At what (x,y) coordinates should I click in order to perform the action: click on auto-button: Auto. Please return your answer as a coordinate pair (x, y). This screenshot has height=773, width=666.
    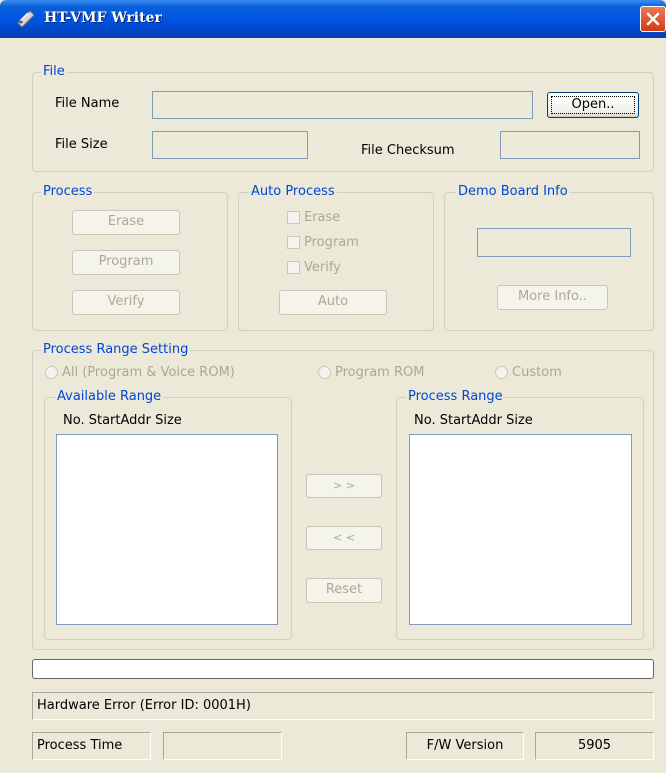
    Looking at the image, I should click on (333, 302).